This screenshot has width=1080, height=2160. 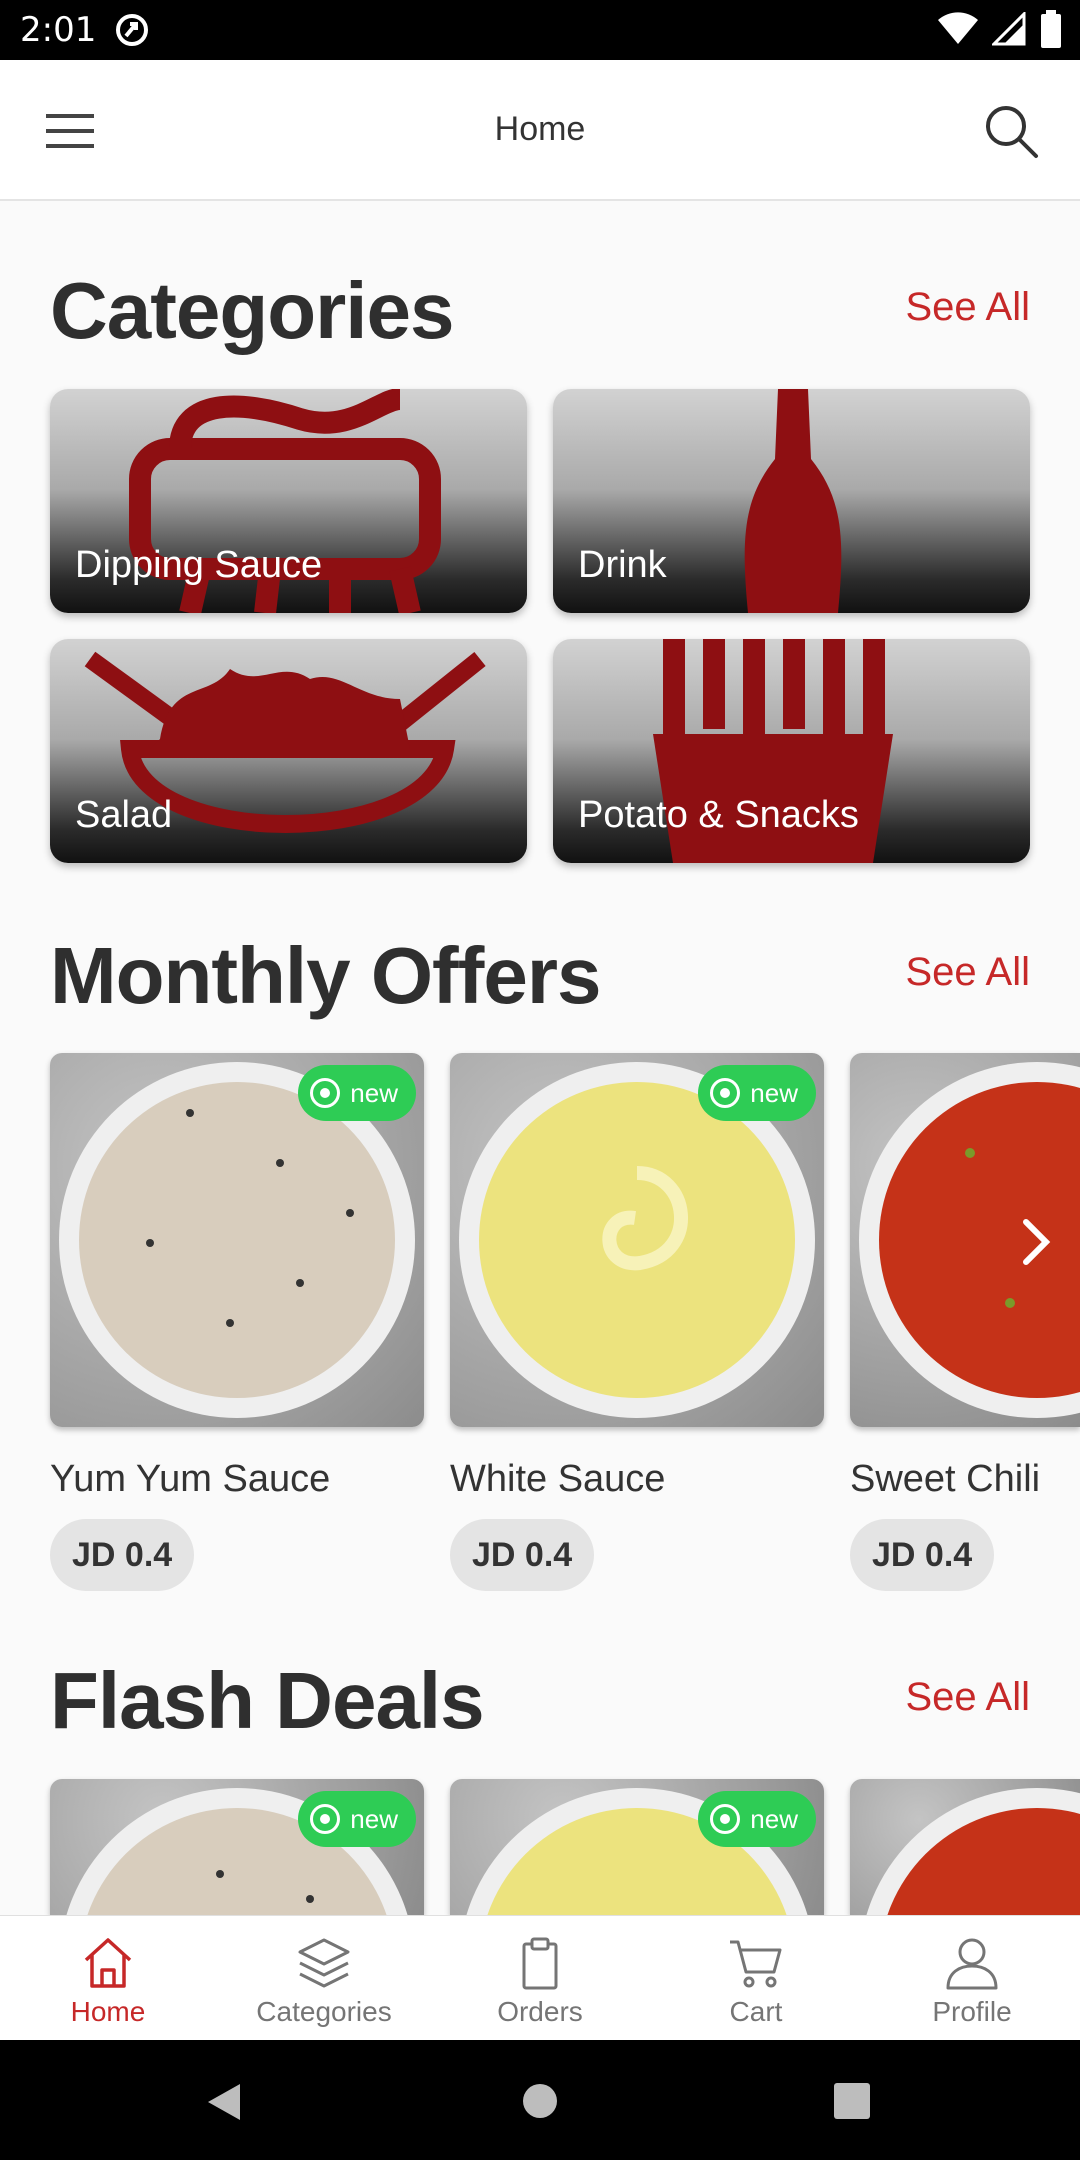 I want to click on nav-item-orders: Orders, so click(x=540, y=1978).